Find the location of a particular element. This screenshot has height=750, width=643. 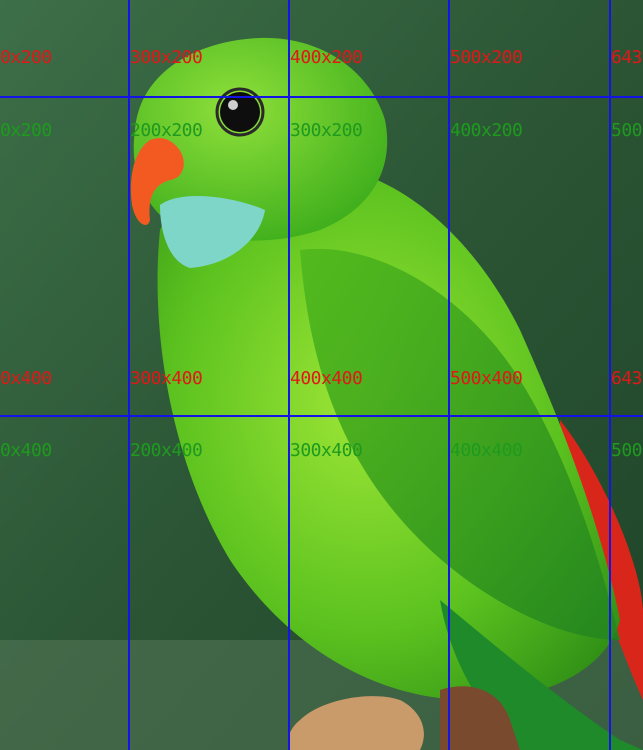

grid-label: 500x200 is located at coordinates (486, 57).